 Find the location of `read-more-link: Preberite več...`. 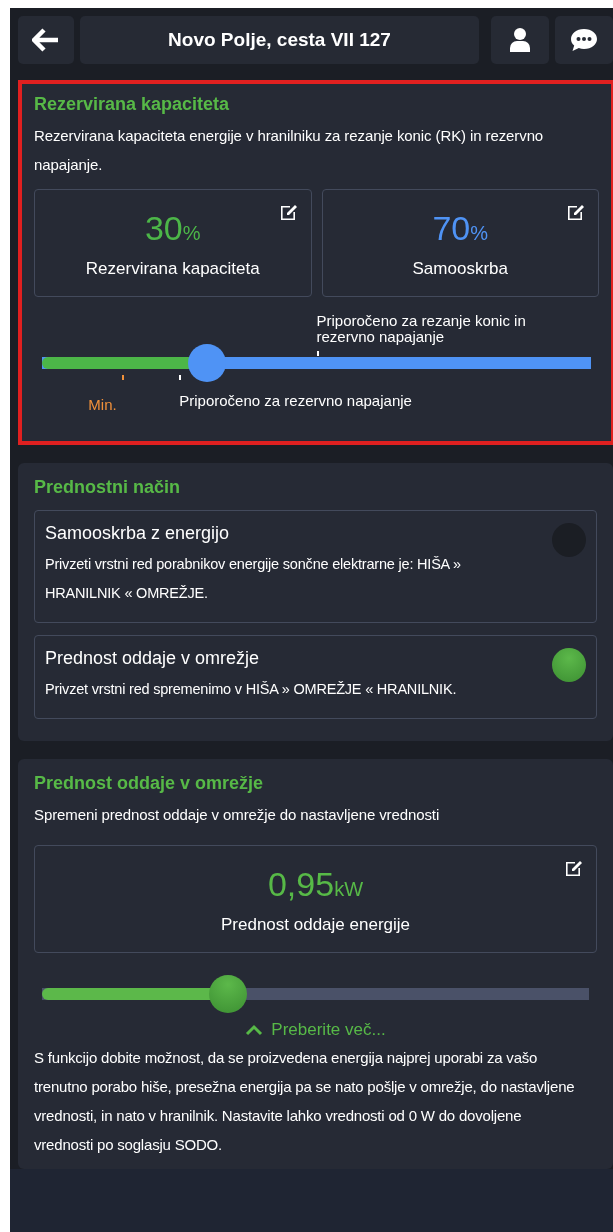

read-more-link: Preberite več... is located at coordinates (315, 1030).